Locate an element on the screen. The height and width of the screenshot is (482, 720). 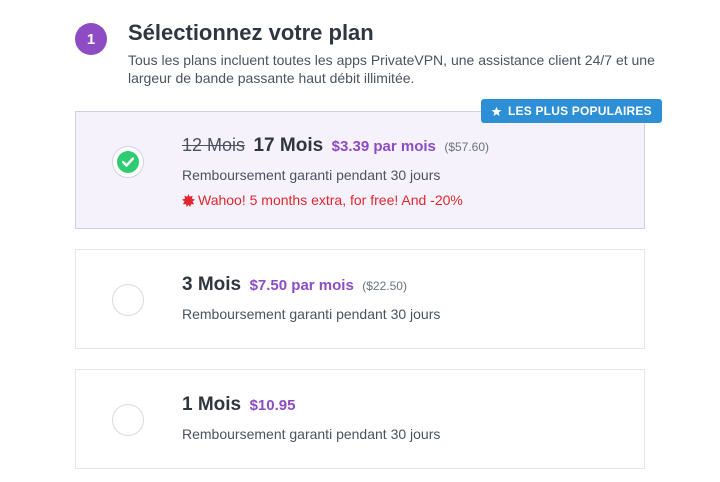
star-icon is located at coordinates (496, 111).